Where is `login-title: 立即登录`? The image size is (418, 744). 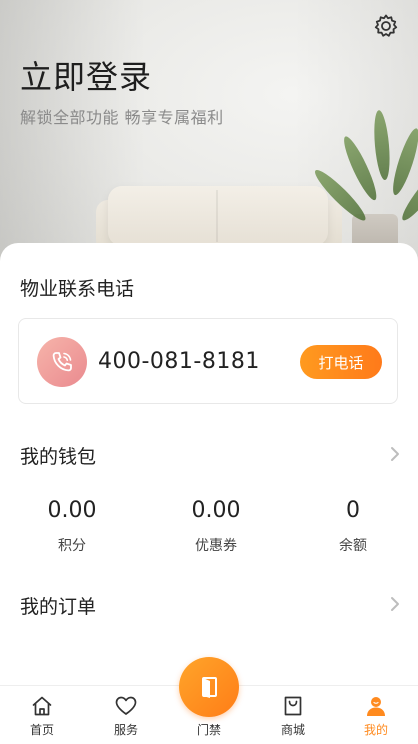 login-title: 立即登录 is located at coordinates (86, 75).